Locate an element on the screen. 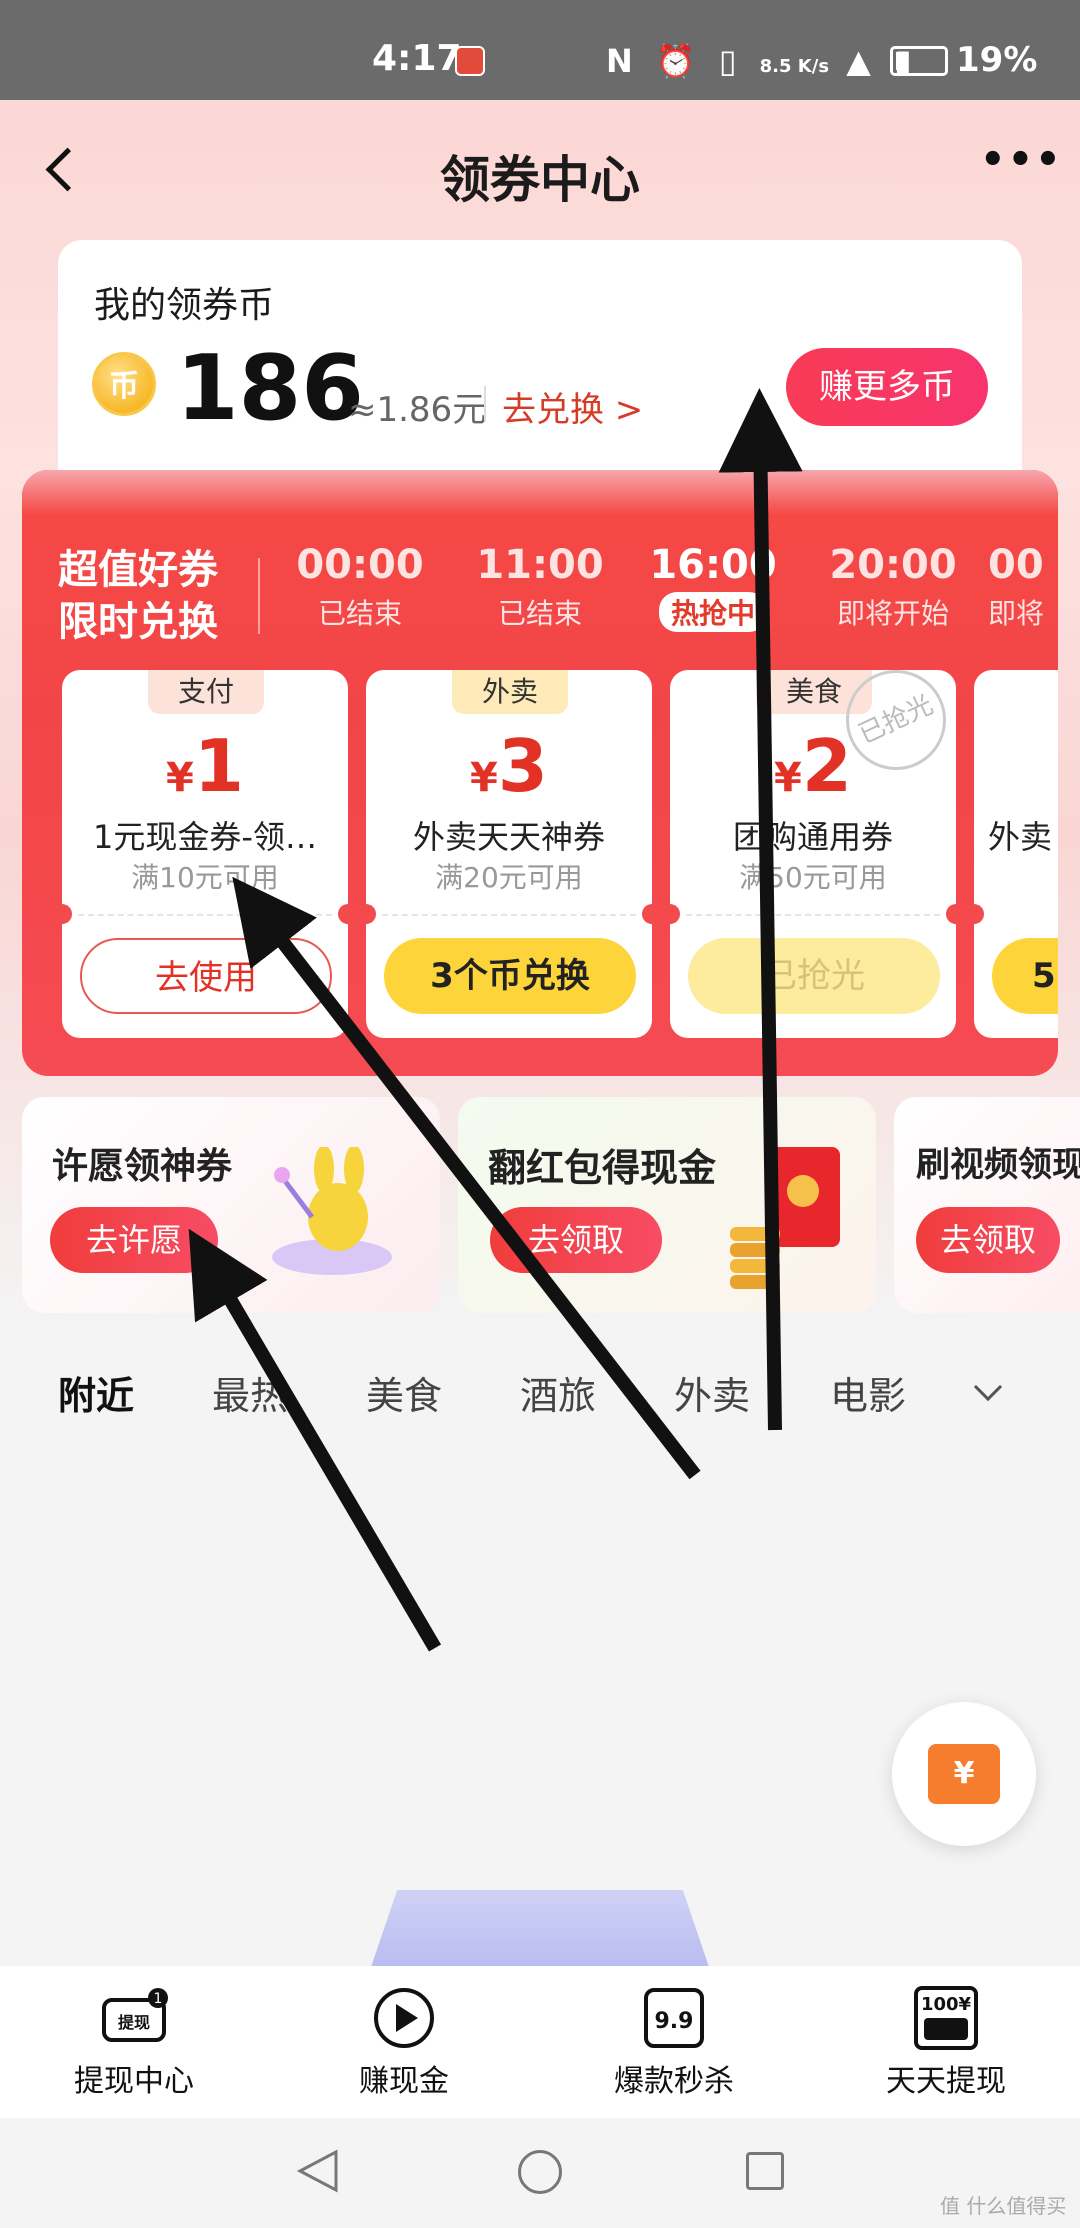 The image size is (1080, 2228). time-slot-active: 16:00 热抢中 is located at coordinates (713, 587).